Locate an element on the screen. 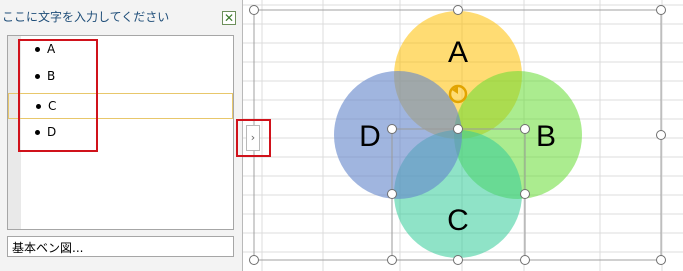 This screenshot has height=271, width=683. venn-label-d: D is located at coordinates (370, 136).